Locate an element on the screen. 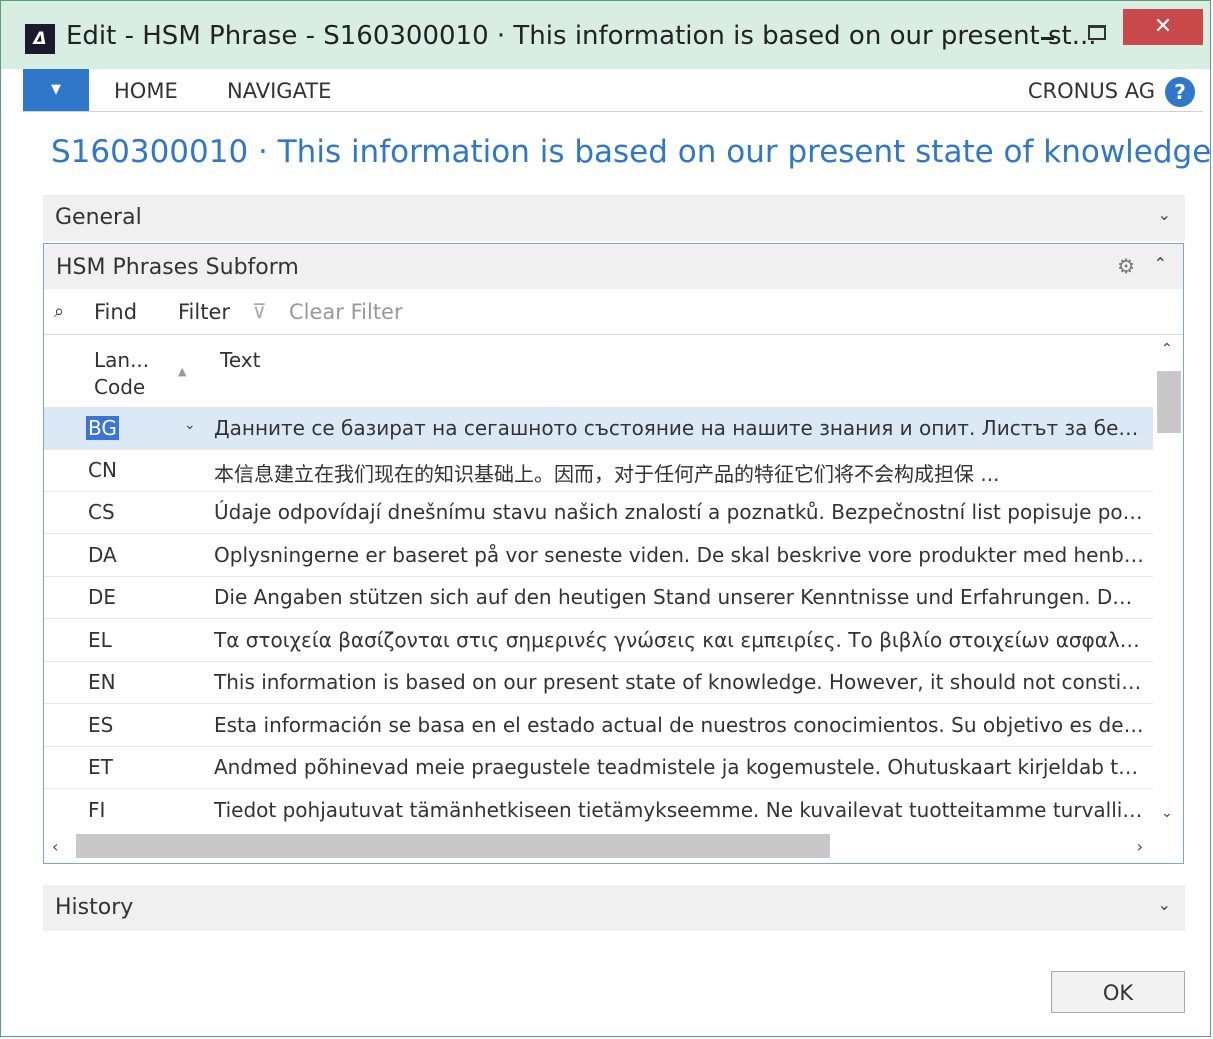 The image size is (1213, 1039). cell-language-code: FI is located at coordinates (96, 810).